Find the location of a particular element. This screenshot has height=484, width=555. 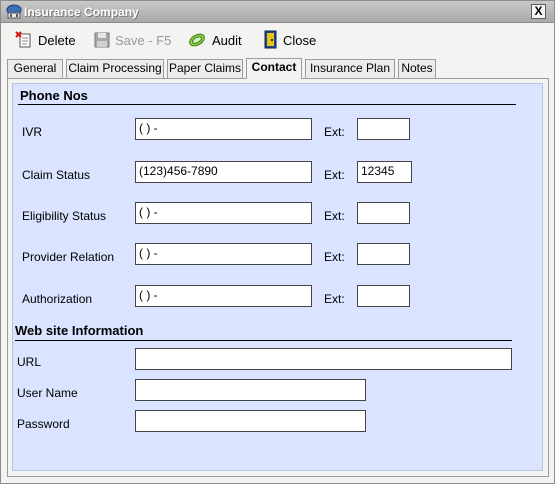

save-icon is located at coordinates (102, 40).